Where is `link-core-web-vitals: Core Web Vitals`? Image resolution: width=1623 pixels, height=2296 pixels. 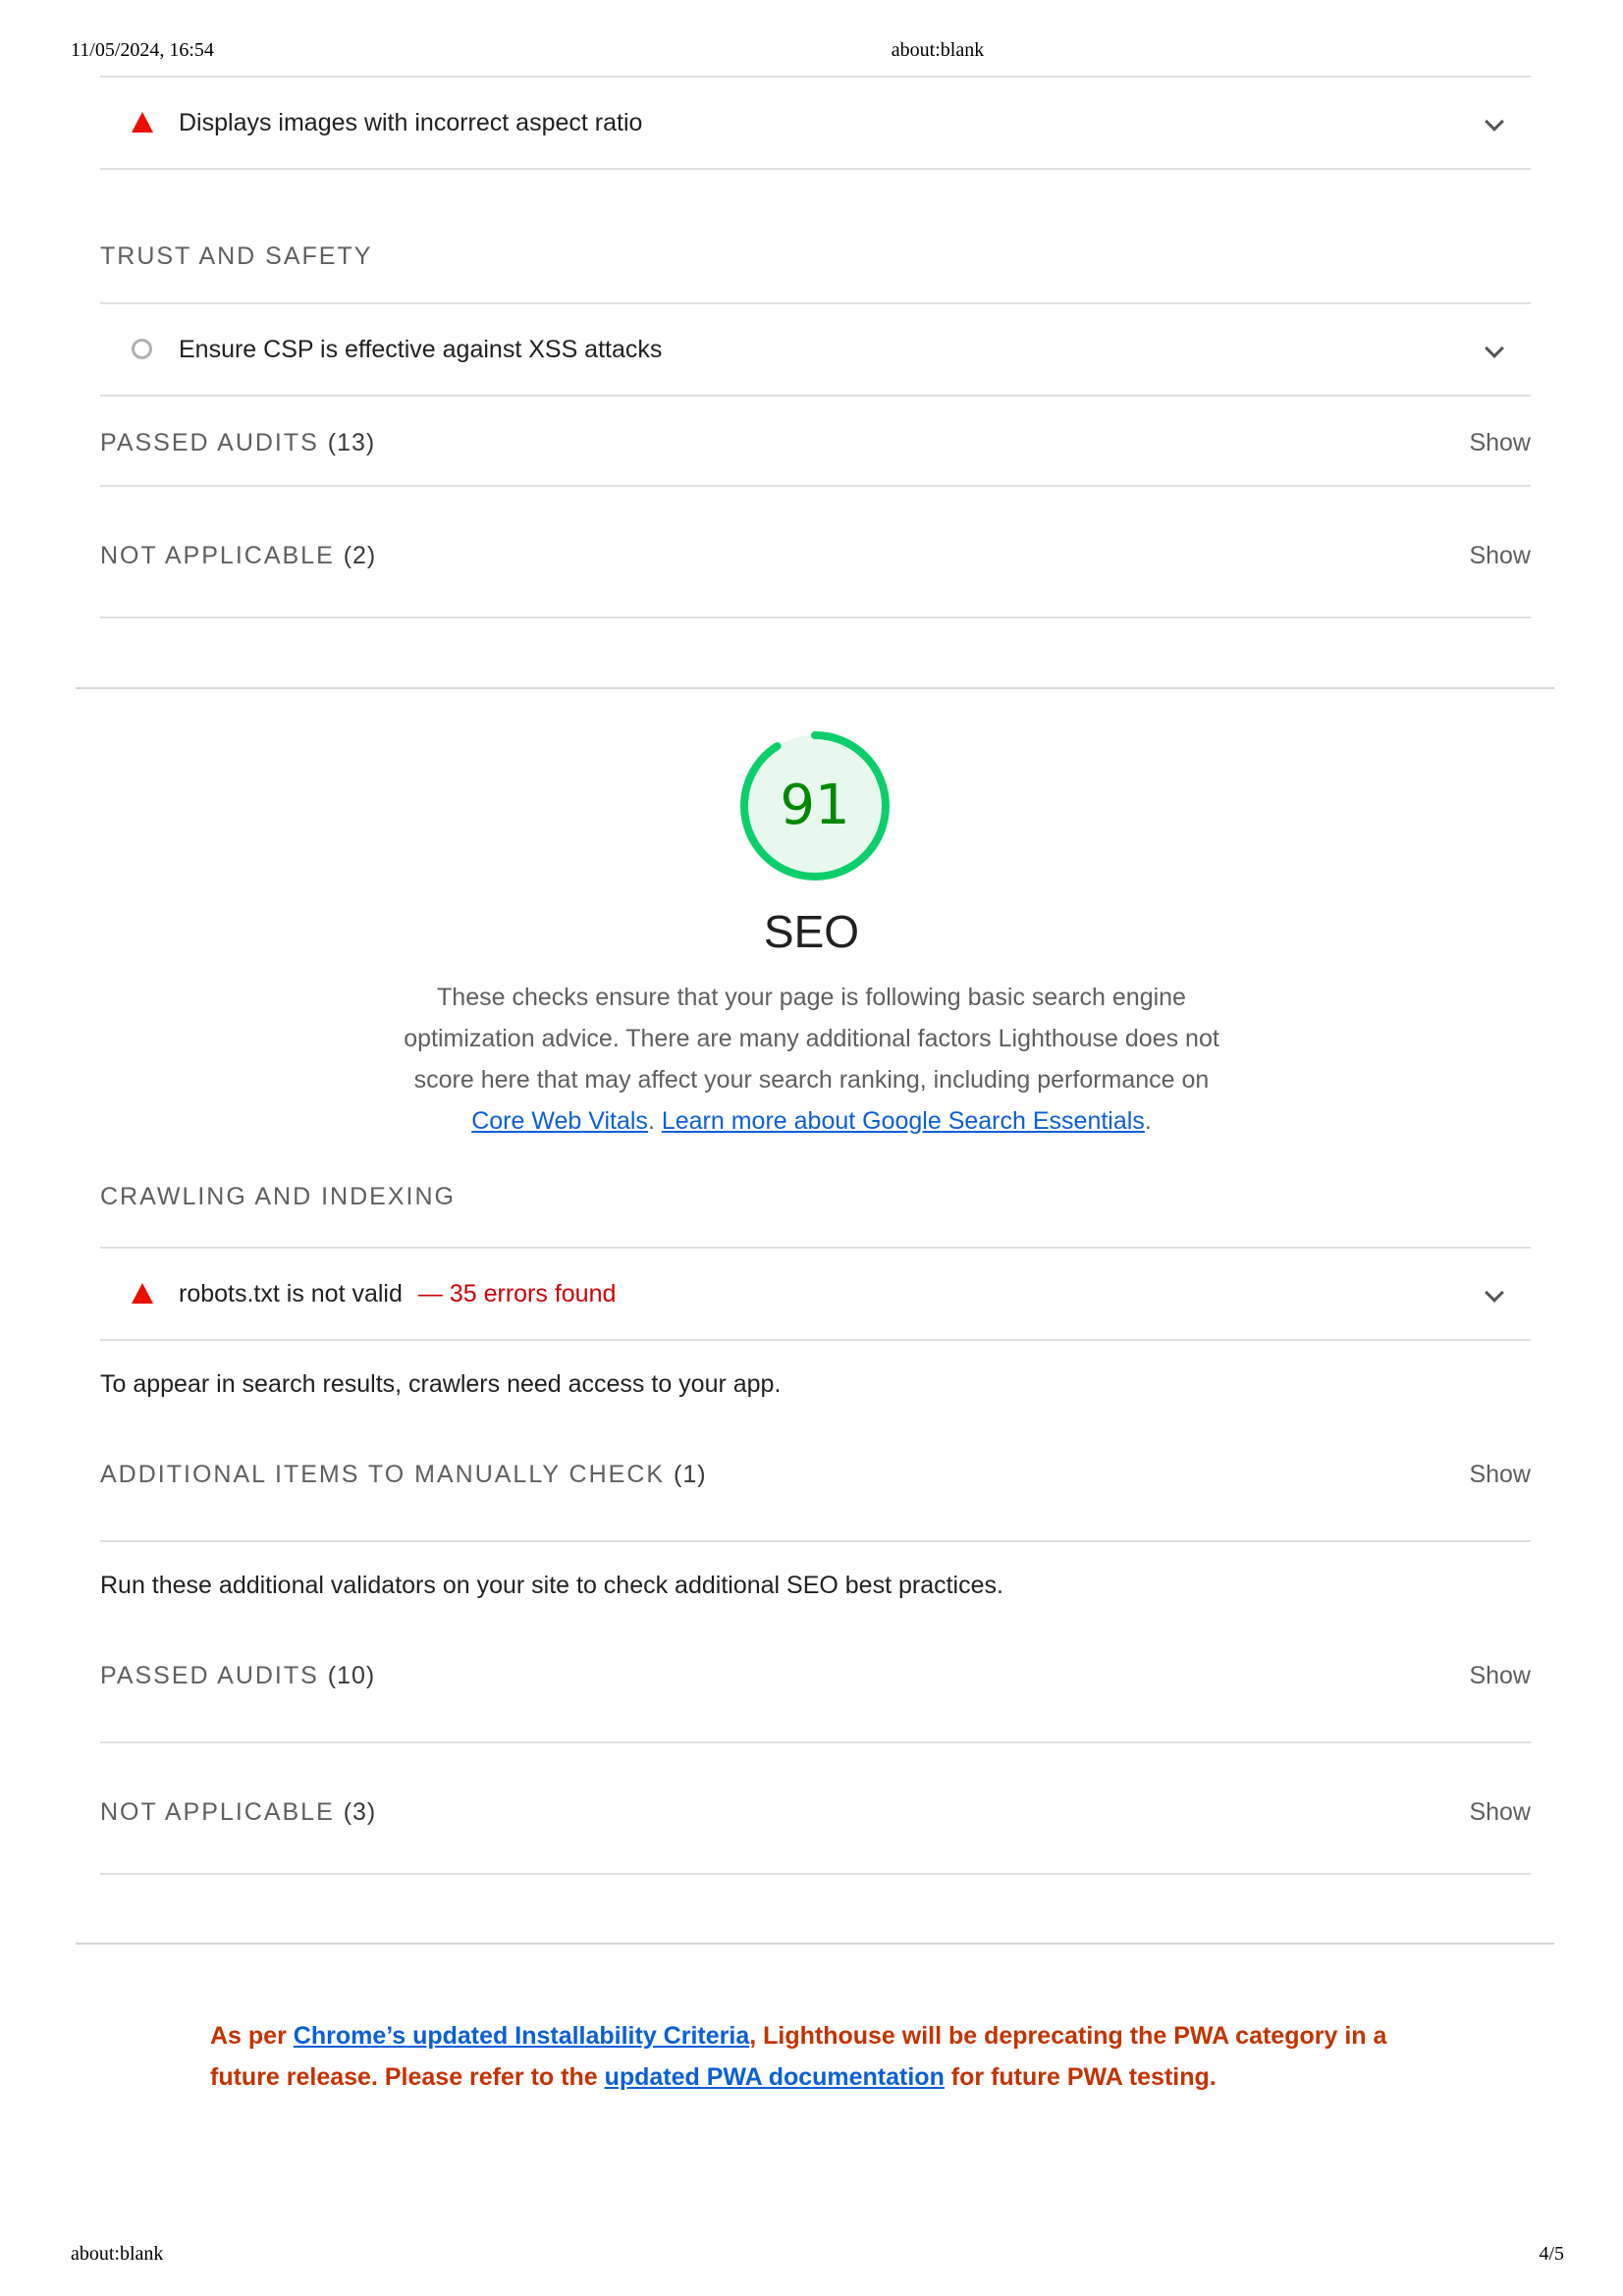
link-core-web-vitals: Core Web Vitals is located at coordinates (560, 1121).